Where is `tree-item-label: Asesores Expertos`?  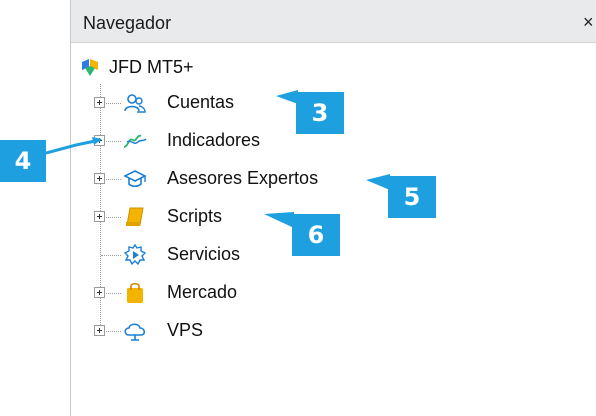
tree-item-label: Asesores Expertos is located at coordinates (243, 178).